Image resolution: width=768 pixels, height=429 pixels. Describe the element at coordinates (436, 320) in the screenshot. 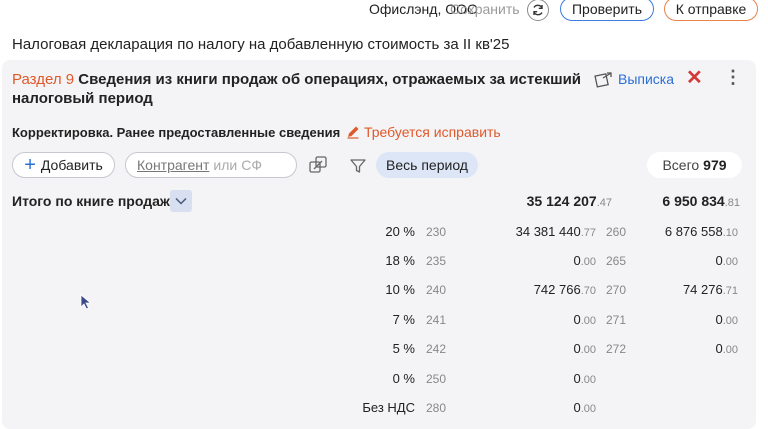

I see `line-code-base: 241` at that location.